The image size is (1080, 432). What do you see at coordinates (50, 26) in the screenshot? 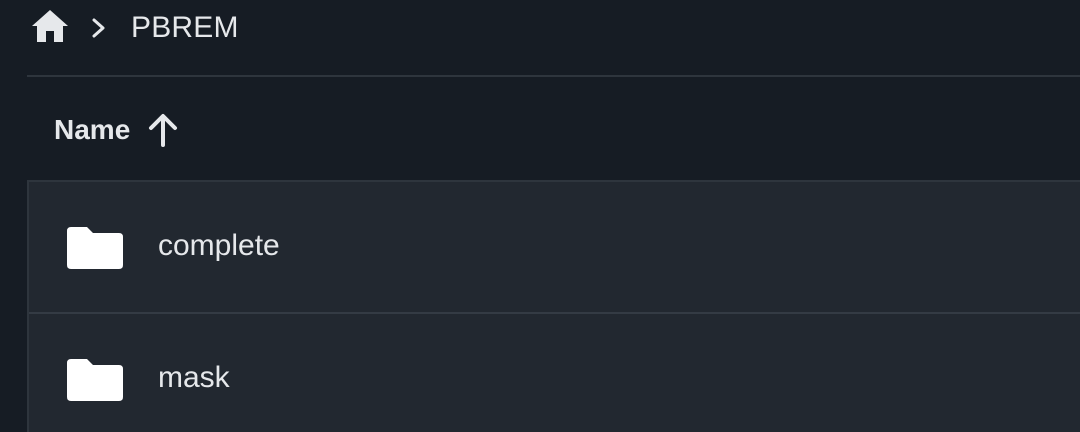
I see `home-icon` at bounding box center [50, 26].